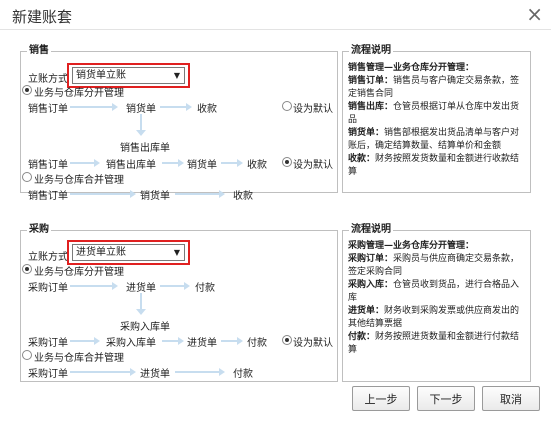 This screenshot has height=433, width=551. Describe the element at coordinates (511, 398) in the screenshot. I see `cancel-button: 取消` at that location.